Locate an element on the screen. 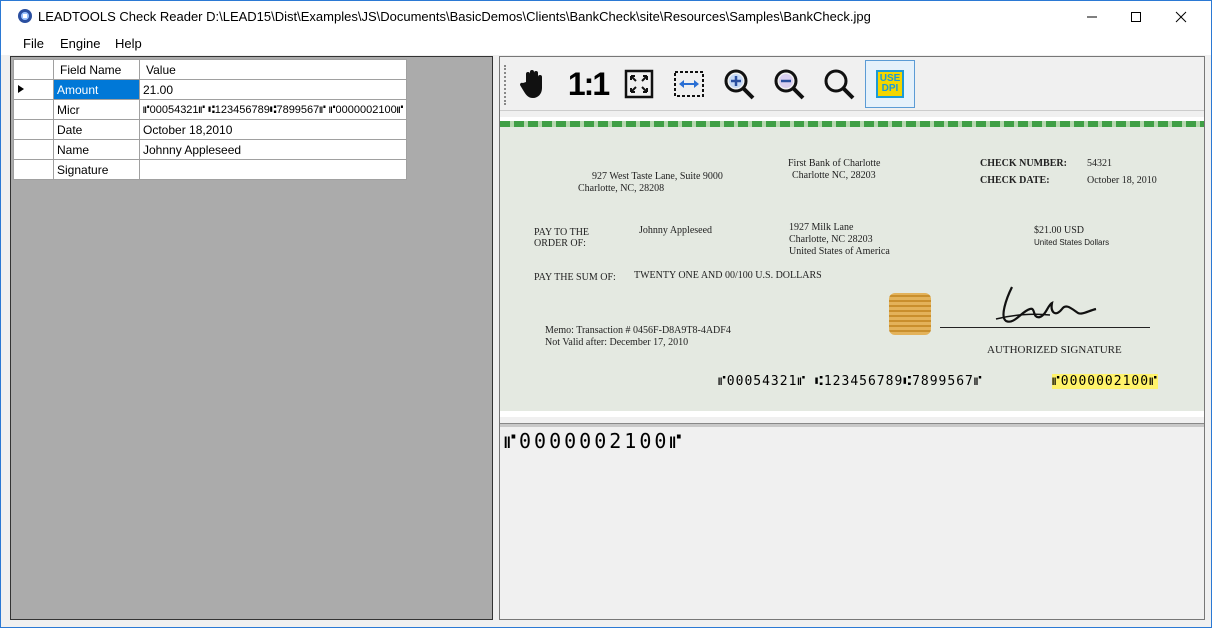  payer-address-line1: 927 West Taste Lane, Suite 9000 is located at coordinates (657, 176).